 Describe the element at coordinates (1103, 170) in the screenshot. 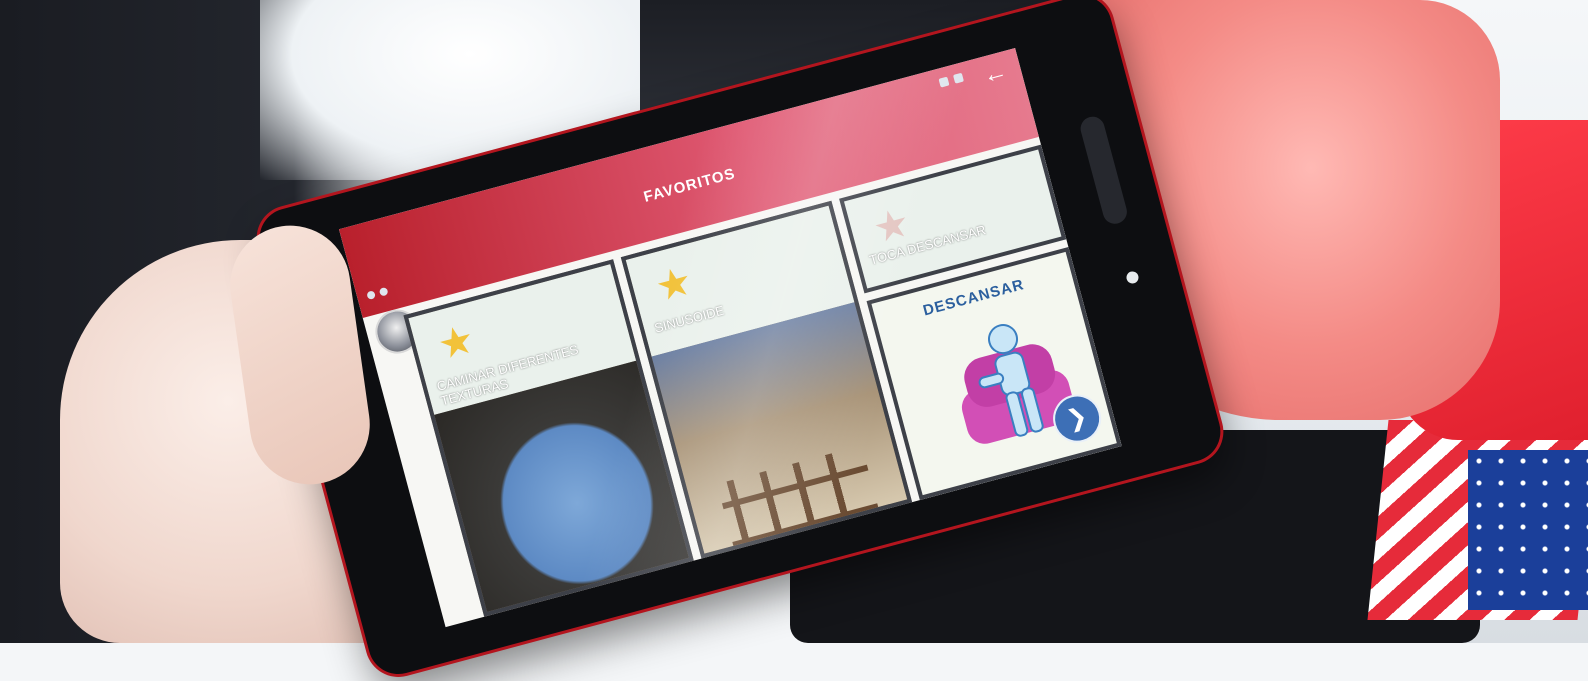

I see `tablet-speaker` at that location.